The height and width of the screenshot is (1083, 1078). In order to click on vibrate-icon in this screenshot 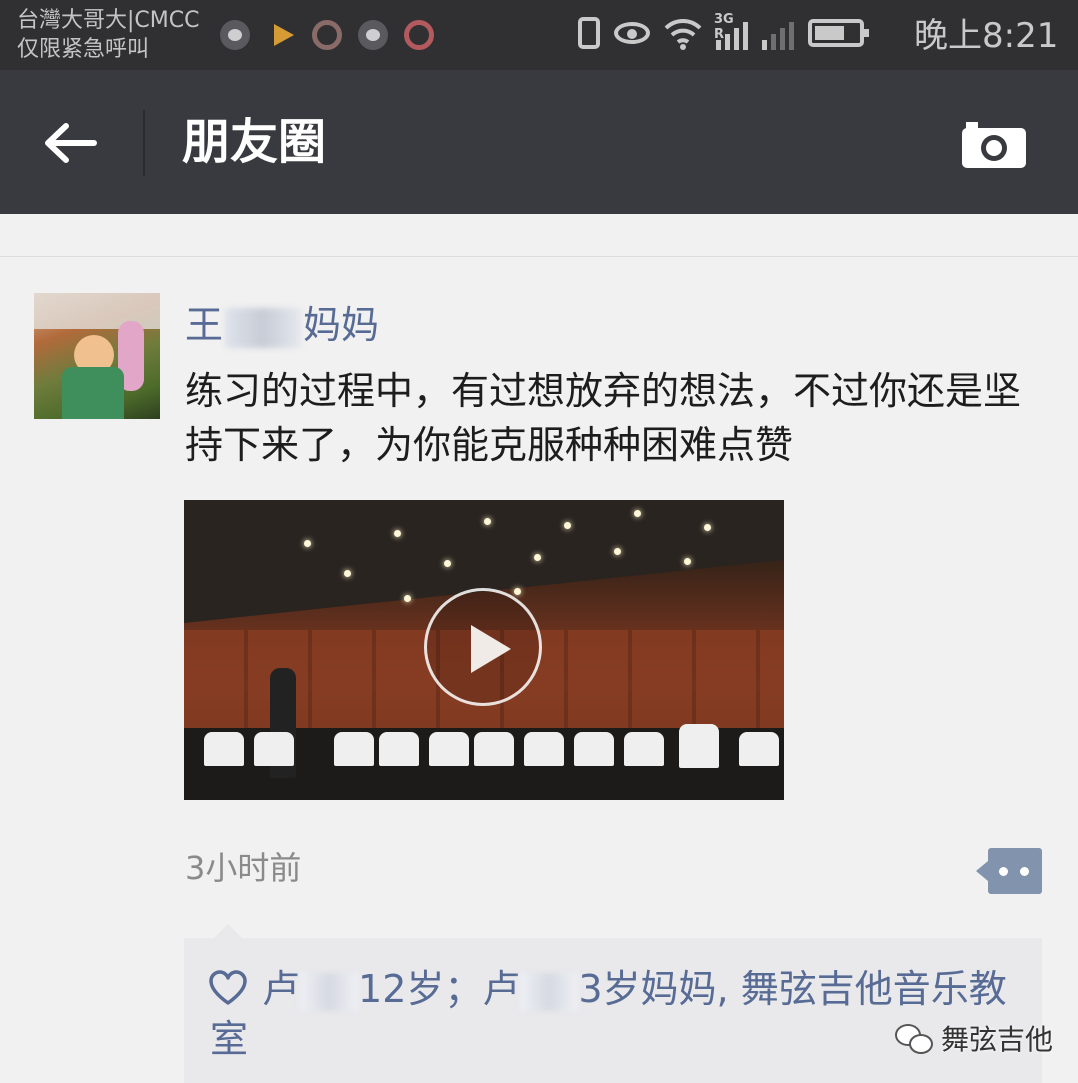, I will do `click(589, 33)`.